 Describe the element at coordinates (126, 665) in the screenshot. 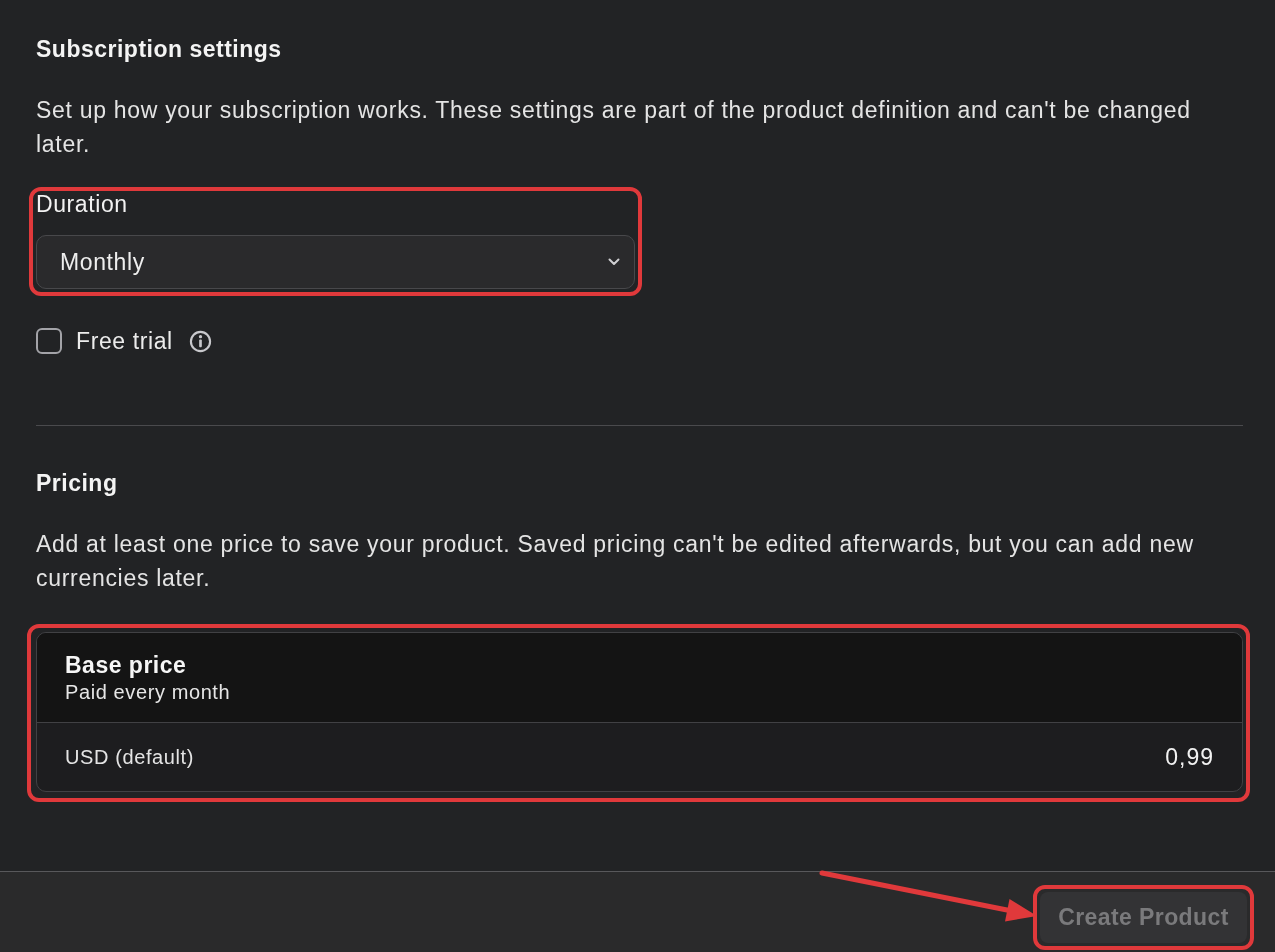

I see `card-title: Base price` at that location.